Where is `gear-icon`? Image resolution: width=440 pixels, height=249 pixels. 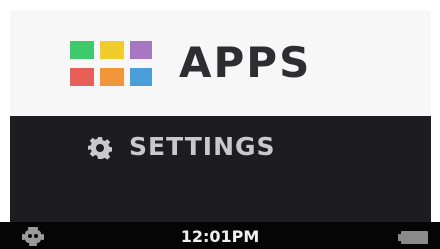 gear-icon is located at coordinates (100, 148).